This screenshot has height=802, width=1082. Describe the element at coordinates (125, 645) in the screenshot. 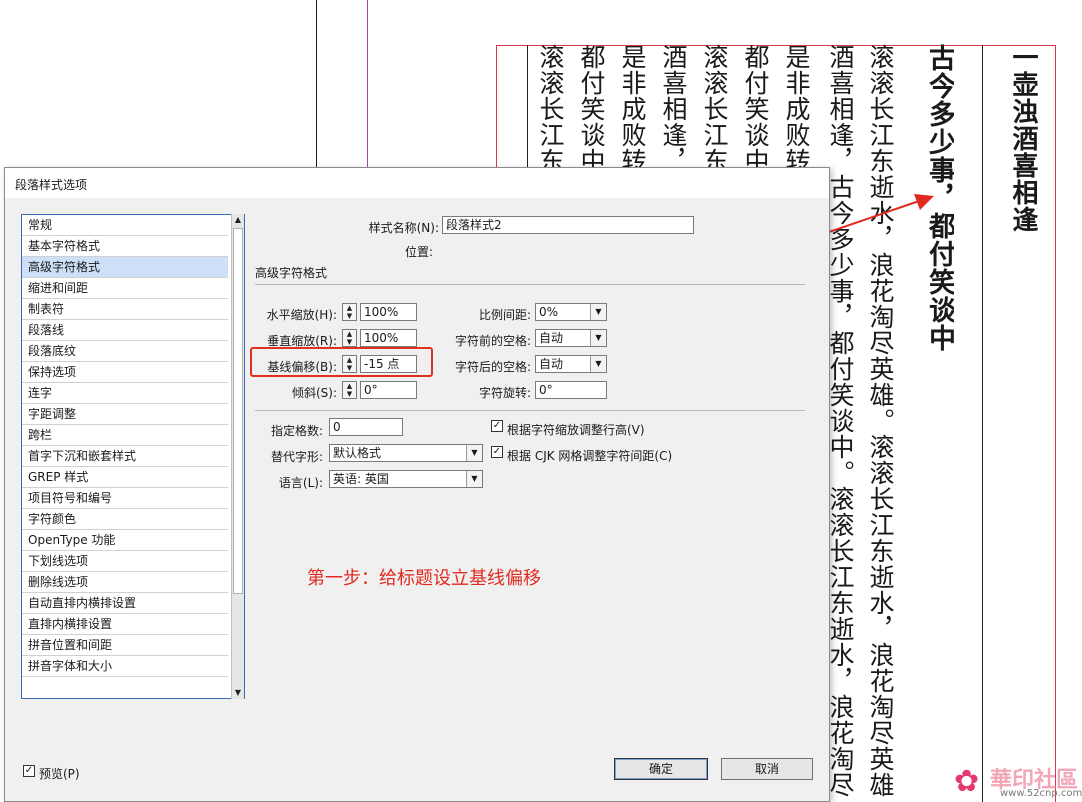

I see `category-item: 拼音位置和间距` at that location.